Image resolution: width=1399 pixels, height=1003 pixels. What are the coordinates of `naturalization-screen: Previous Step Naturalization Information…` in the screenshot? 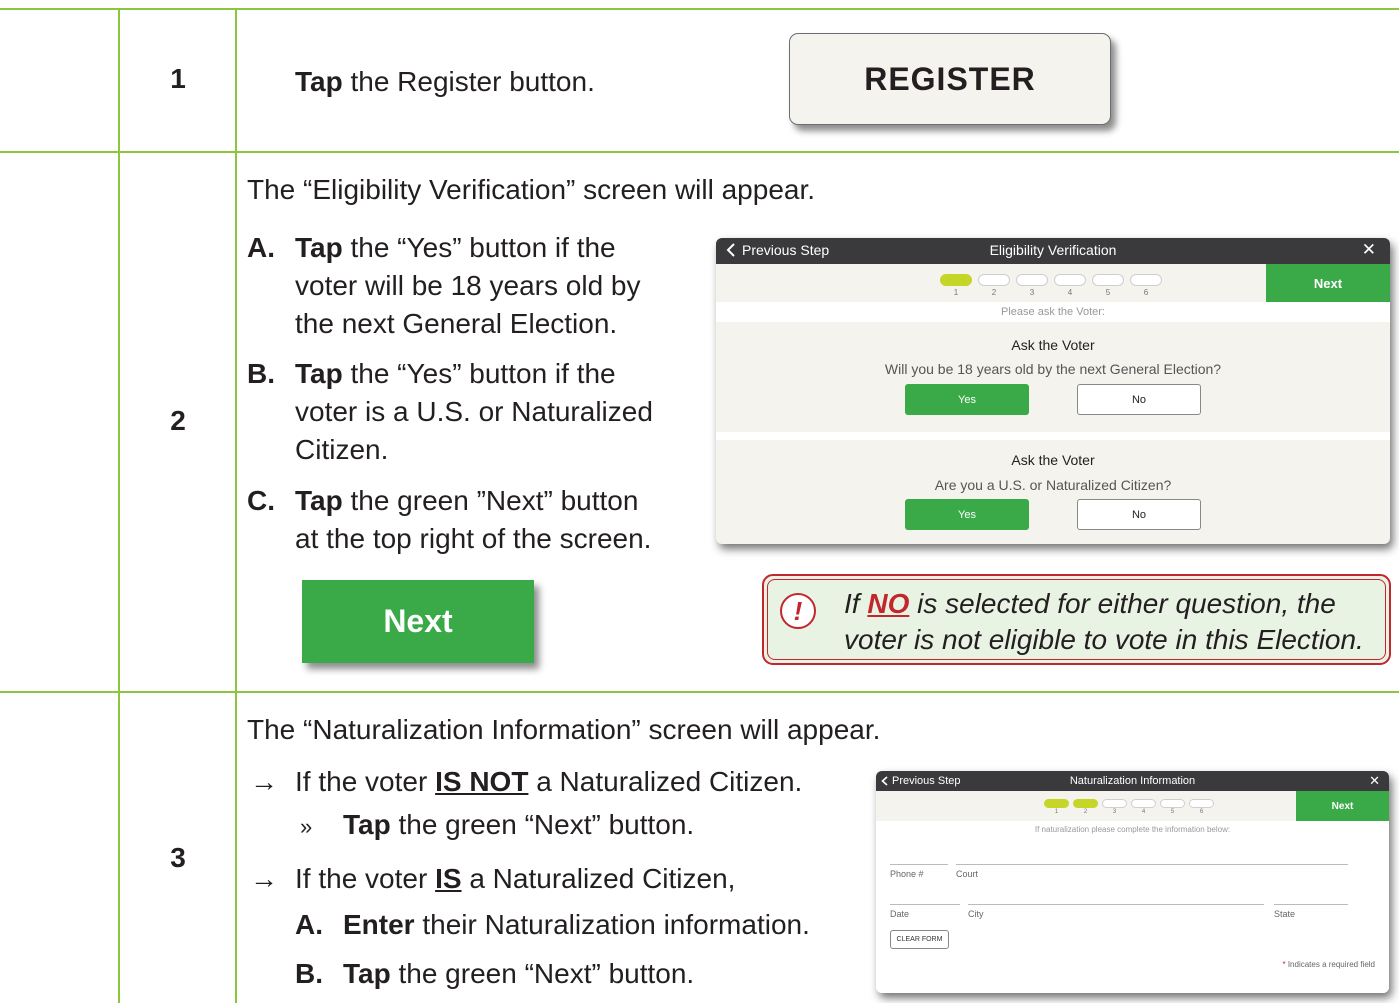 It's located at (1132, 882).